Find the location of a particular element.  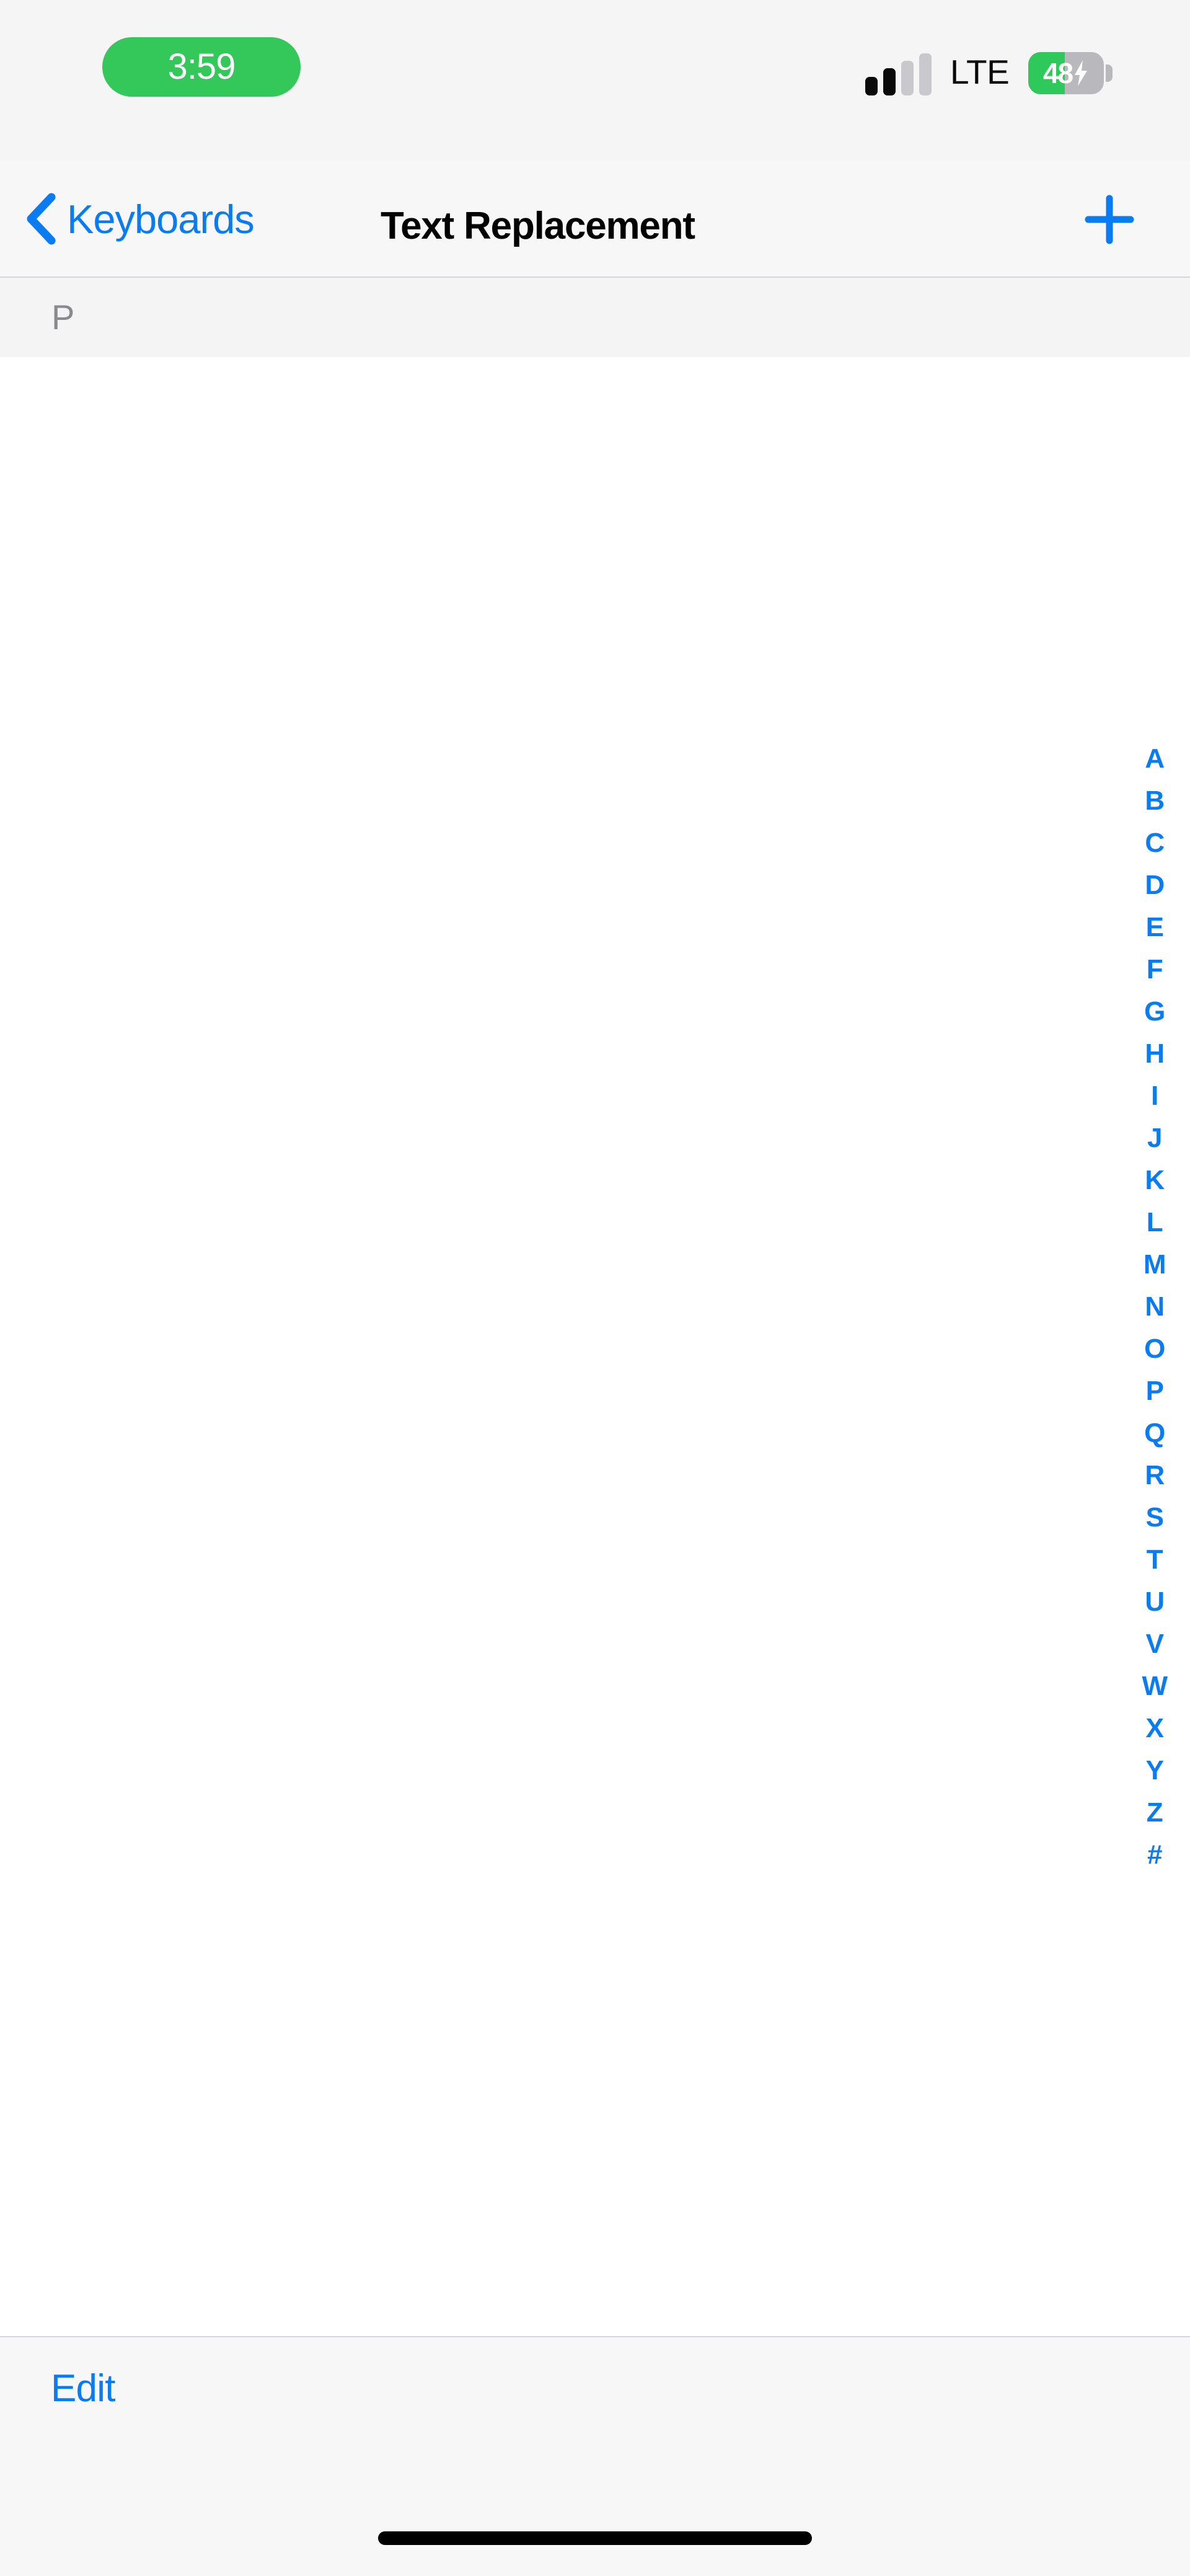

section-index-letter-h: H is located at coordinates (1155, 1054).